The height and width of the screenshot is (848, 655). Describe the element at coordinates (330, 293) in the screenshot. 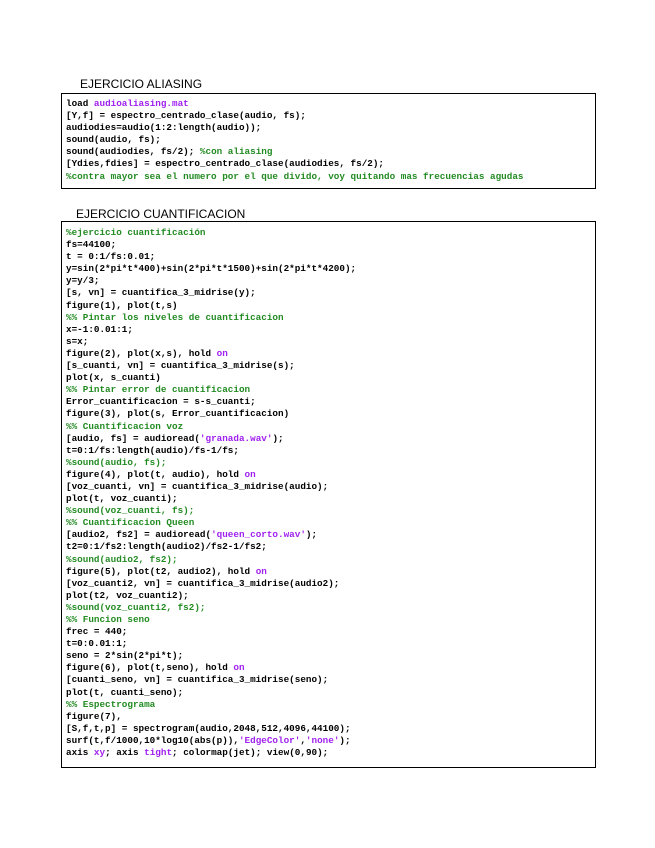

I see `code-line: [s, vn] = cuantifica_3_midrise(y);` at that location.